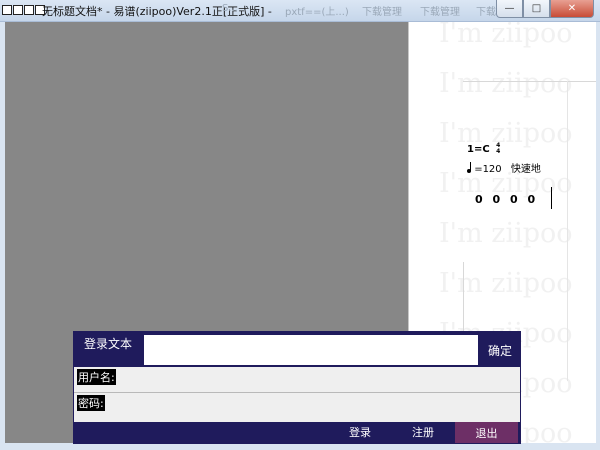 The width and height of the screenshot is (600, 450). What do you see at coordinates (478, 149) in the screenshot?
I see `key-label: 1=C` at bounding box center [478, 149].